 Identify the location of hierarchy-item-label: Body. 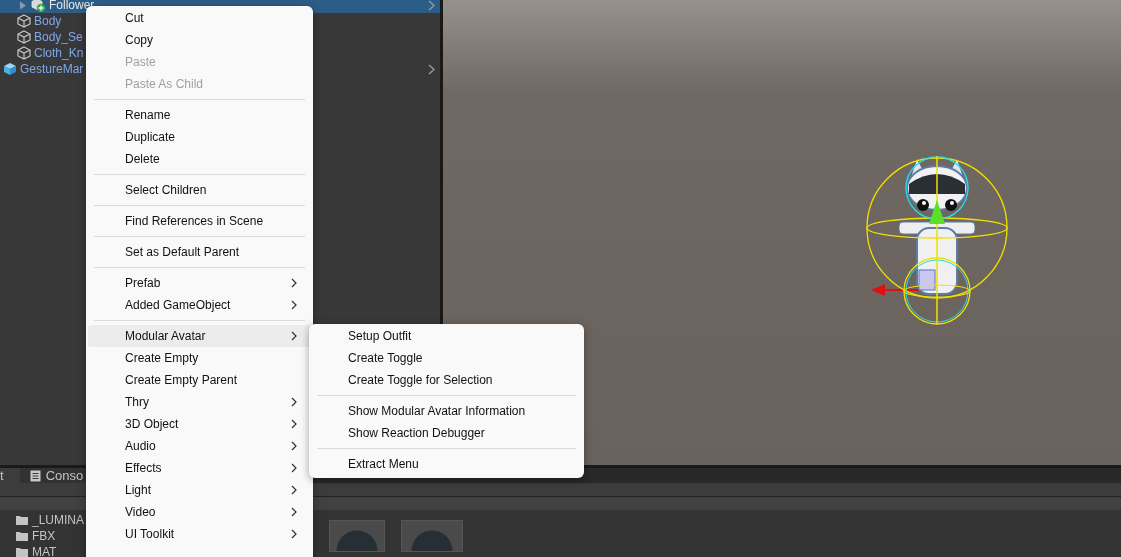
(48, 21).